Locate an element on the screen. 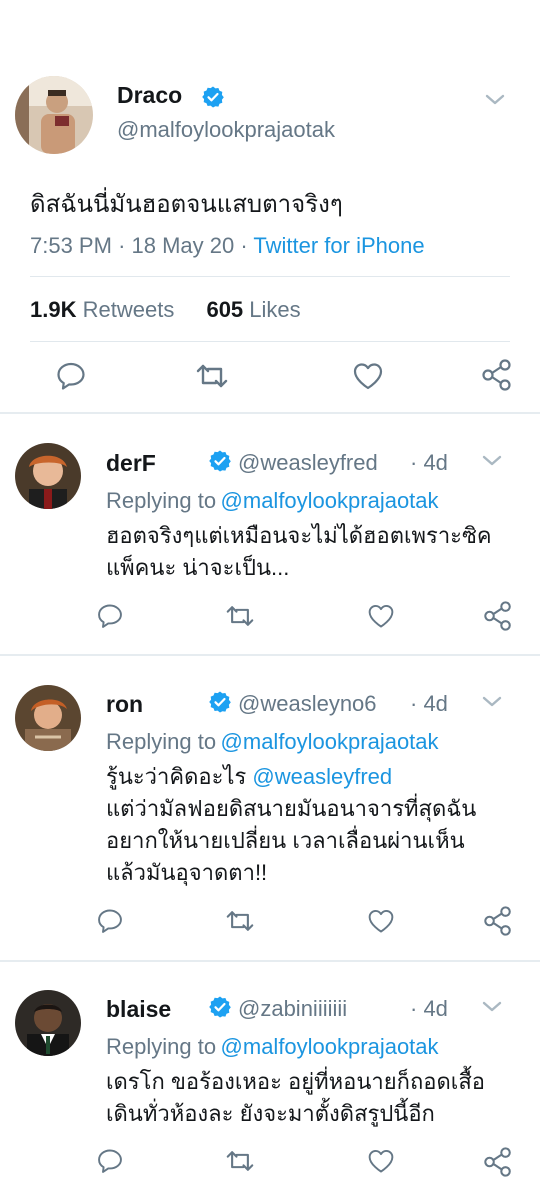 The width and height of the screenshot is (540, 1200). reply-text-line: รู้นะว่าคิดอะไร @weasleyfred is located at coordinates (291, 777).